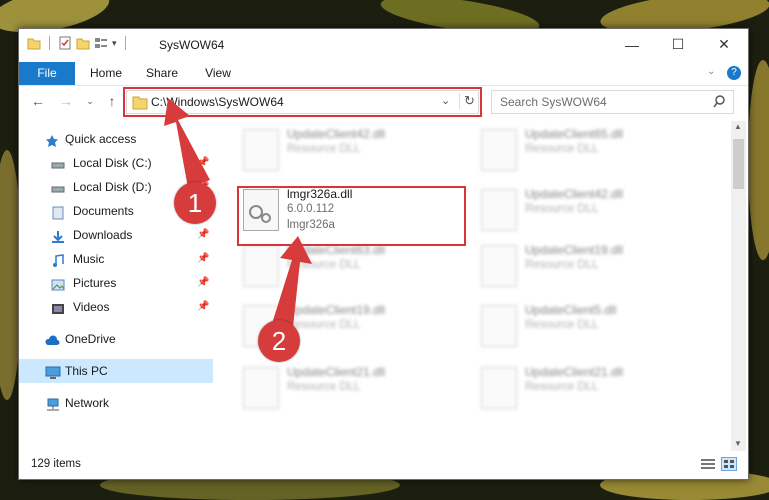 The width and height of the screenshot is (769, 500). Describe the element at coordinates (187, 143) in the screenshot. I see `arrow-to-address-bar` at that location.